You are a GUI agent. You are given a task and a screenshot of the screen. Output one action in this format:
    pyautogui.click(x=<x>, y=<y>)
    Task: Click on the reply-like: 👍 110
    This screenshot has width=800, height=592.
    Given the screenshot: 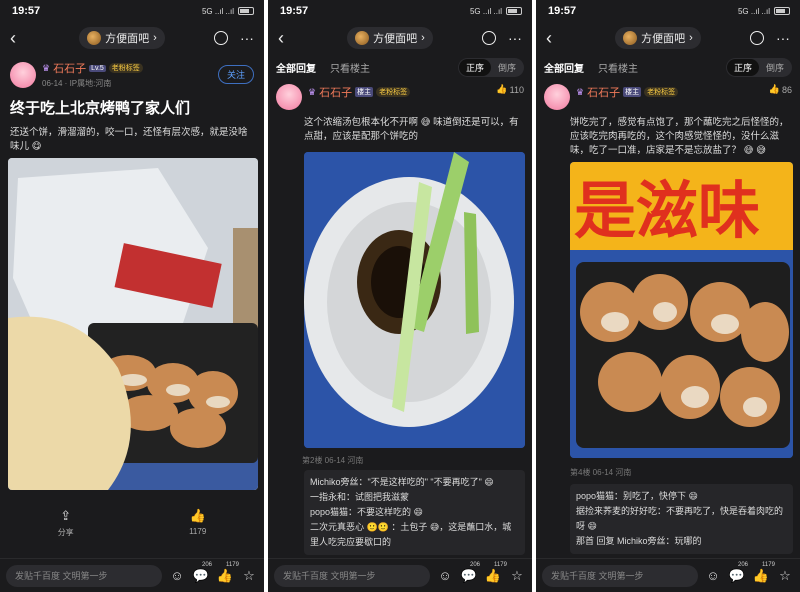 What is the action you would take?
    pyautogui.click(x=510, y=89)
    